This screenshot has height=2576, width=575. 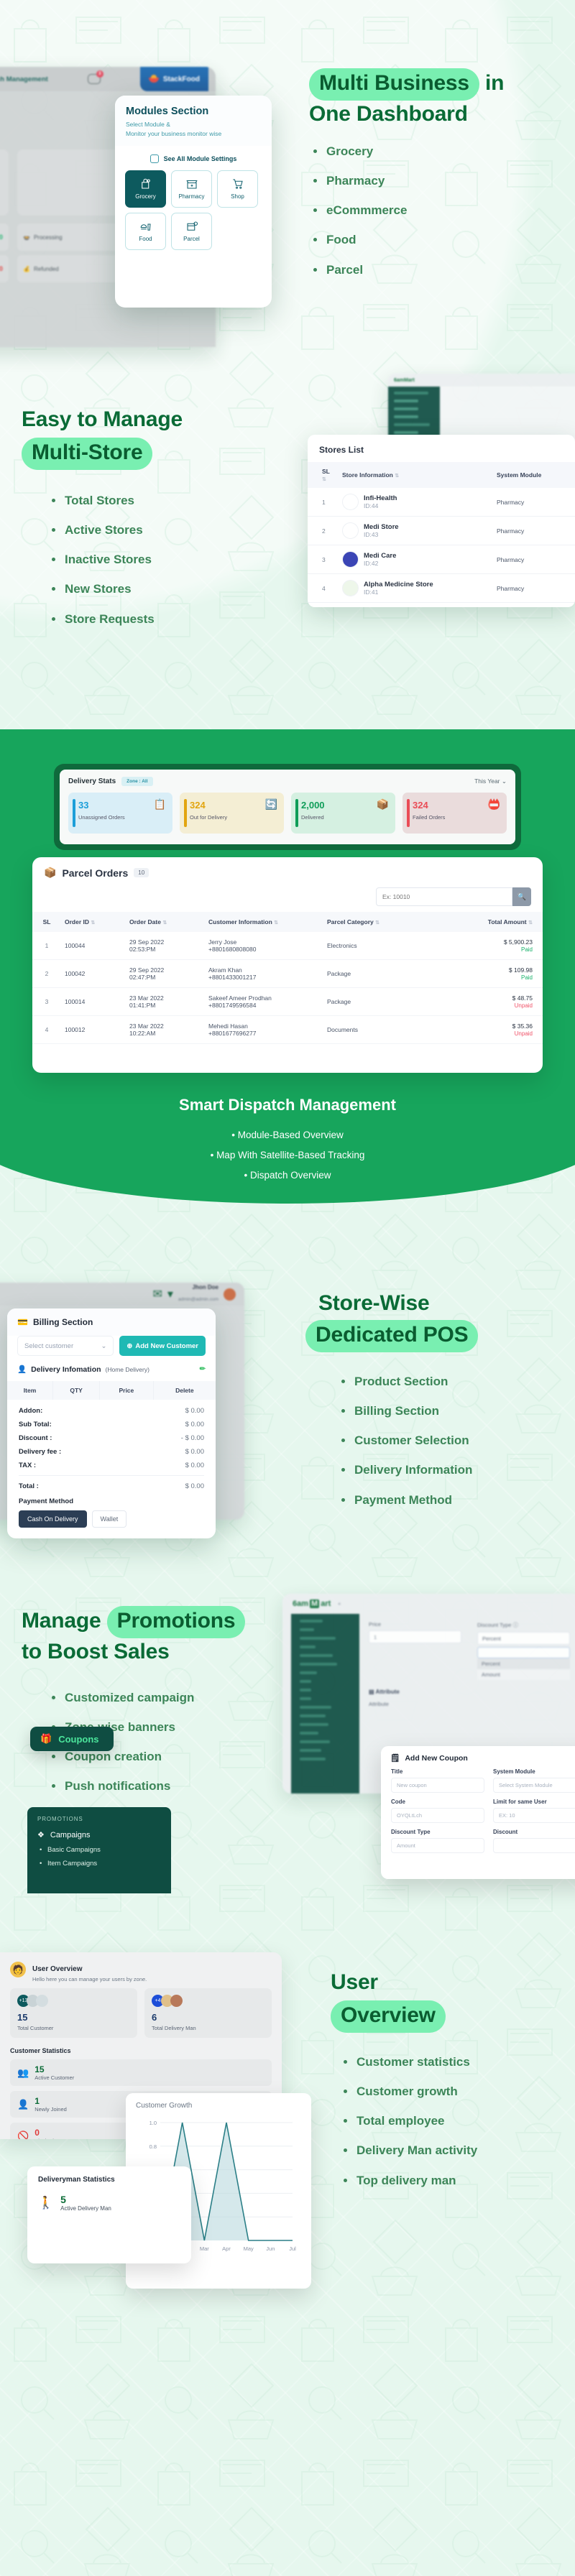 I want to click on summary-row: TAX : $ 0.00, so click(x=111, y=1465).